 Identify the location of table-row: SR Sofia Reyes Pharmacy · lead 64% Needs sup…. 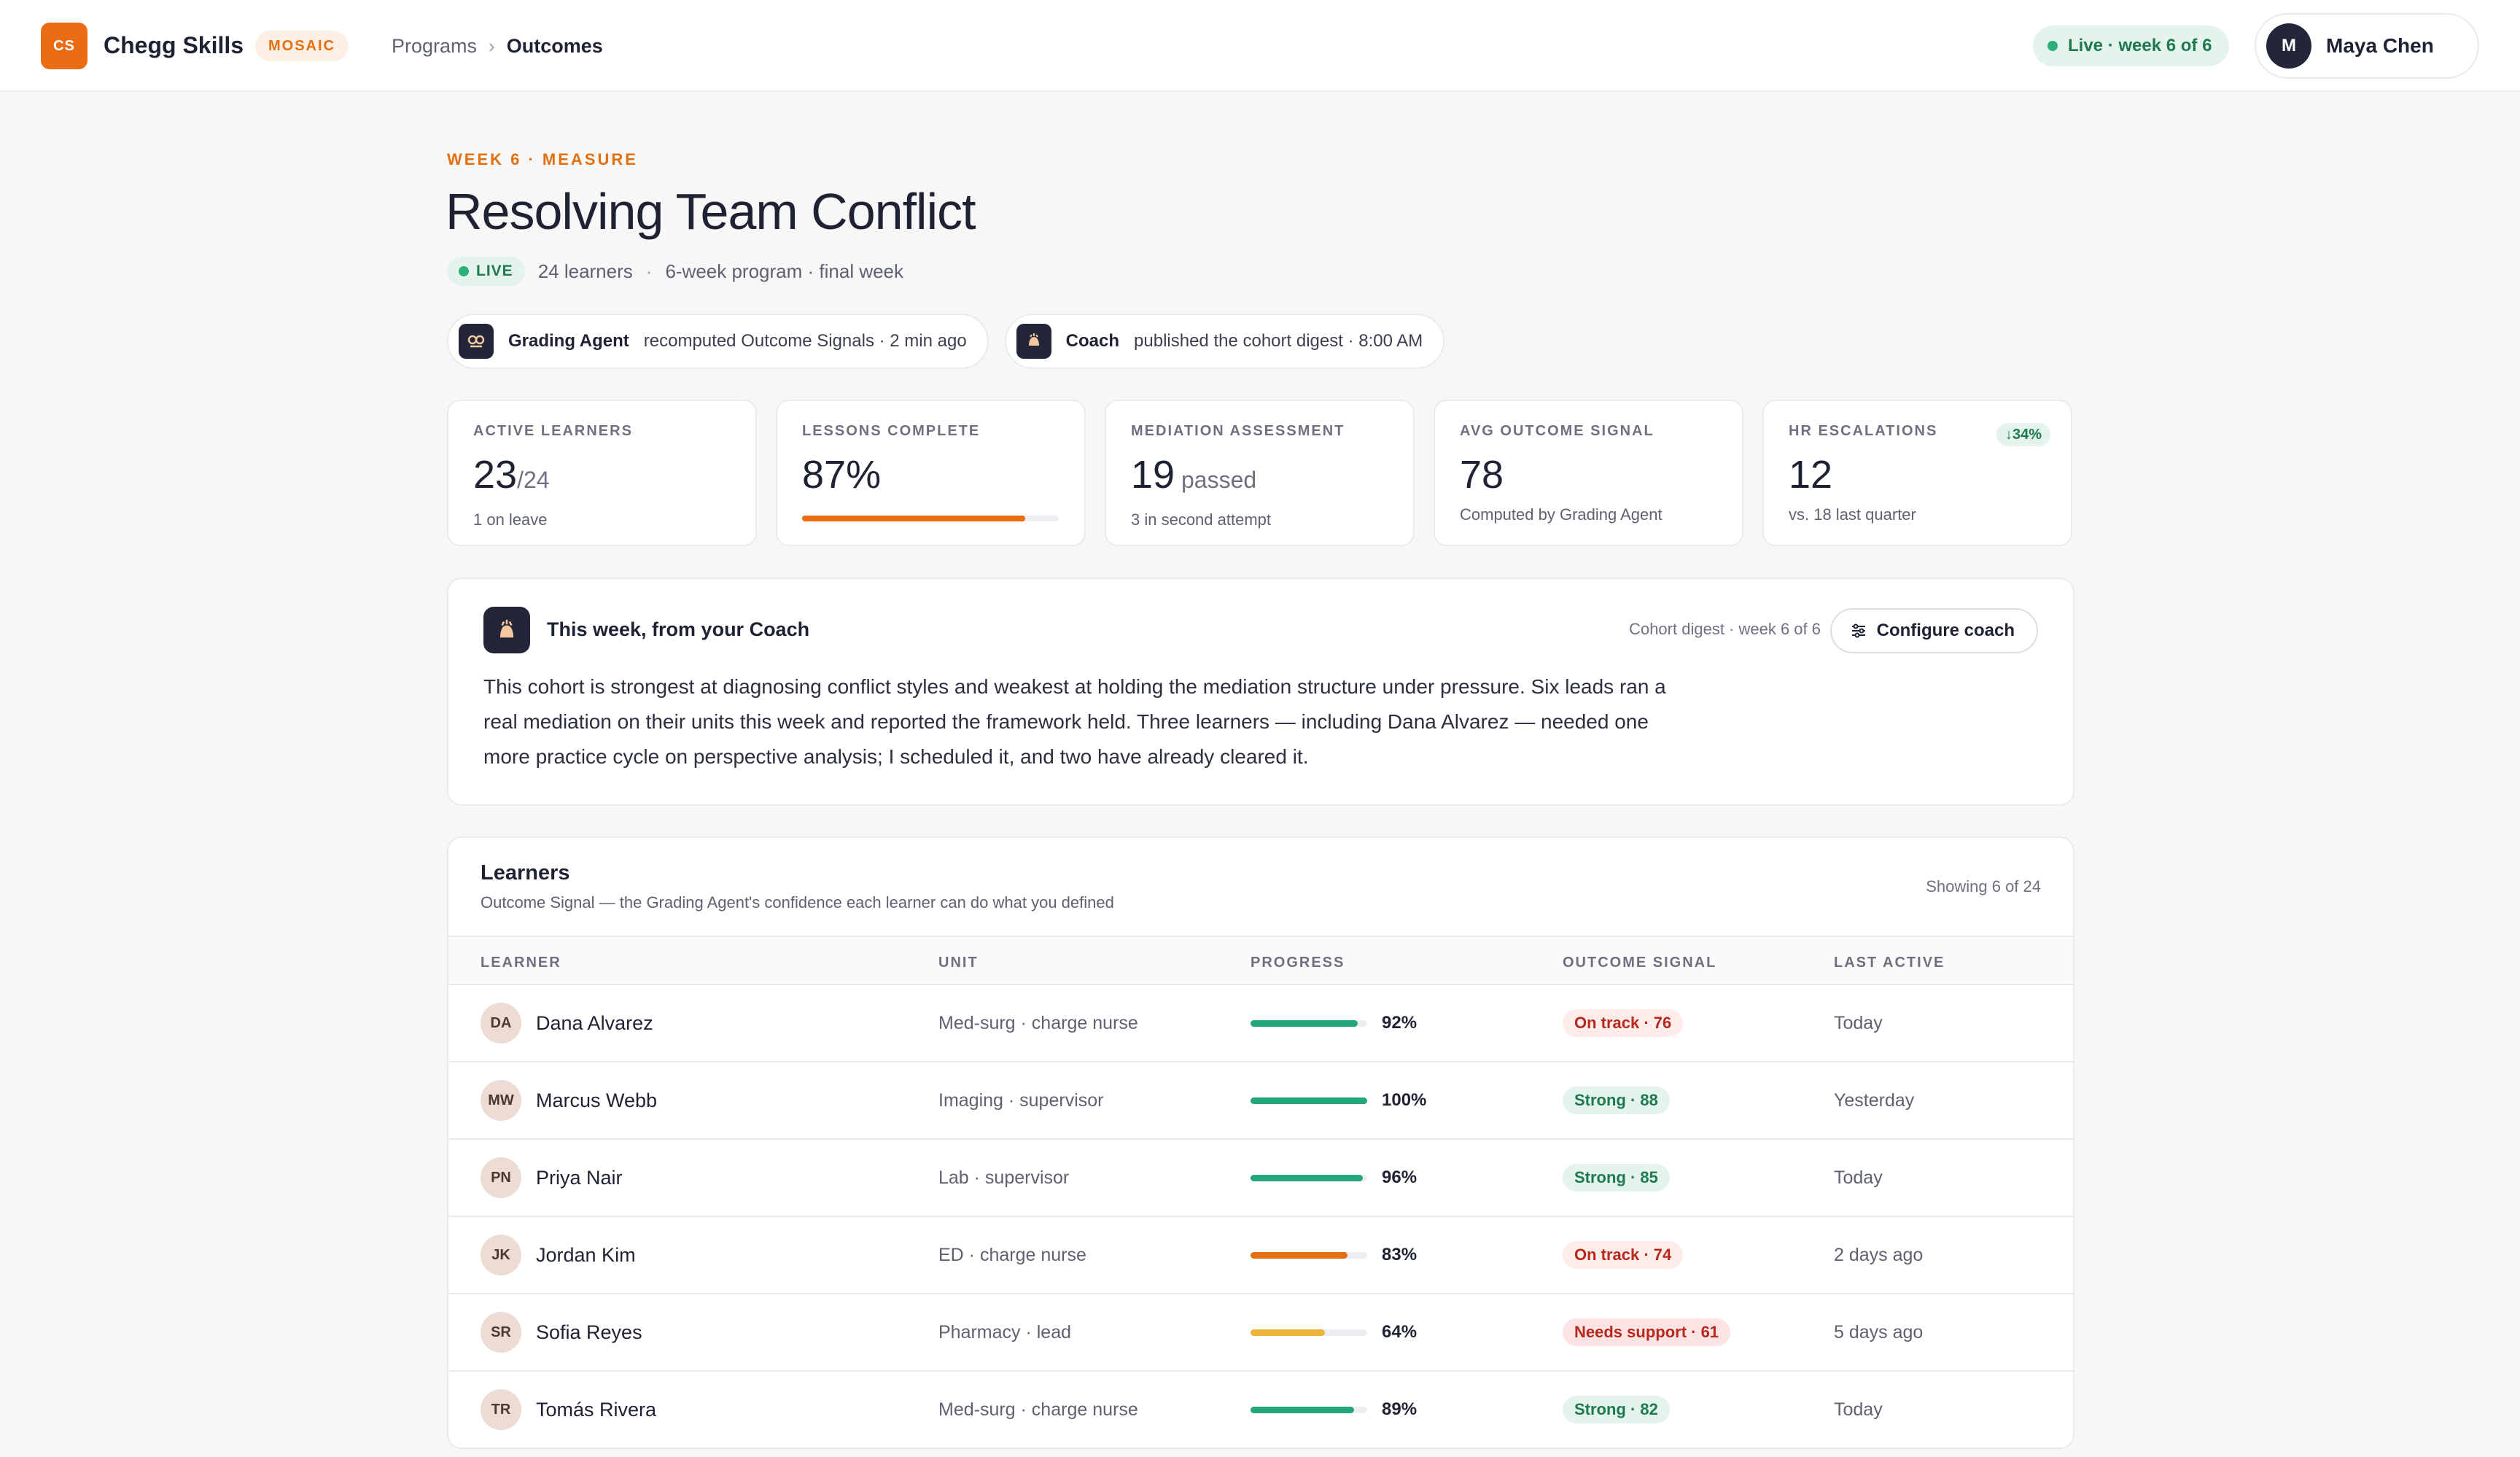
(1260, 1333).